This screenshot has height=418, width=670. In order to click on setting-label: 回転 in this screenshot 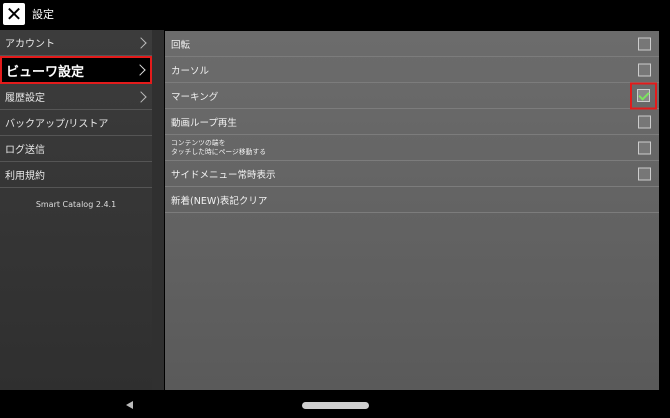, I will do `click(181, 45)`.